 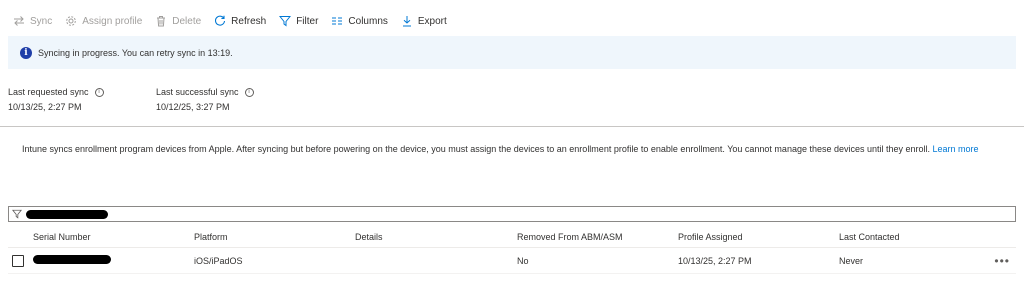 What do you see at coordinates (512, 214) in the screenshot?
I see `search-filter-input` at bounding box center [512, 214].